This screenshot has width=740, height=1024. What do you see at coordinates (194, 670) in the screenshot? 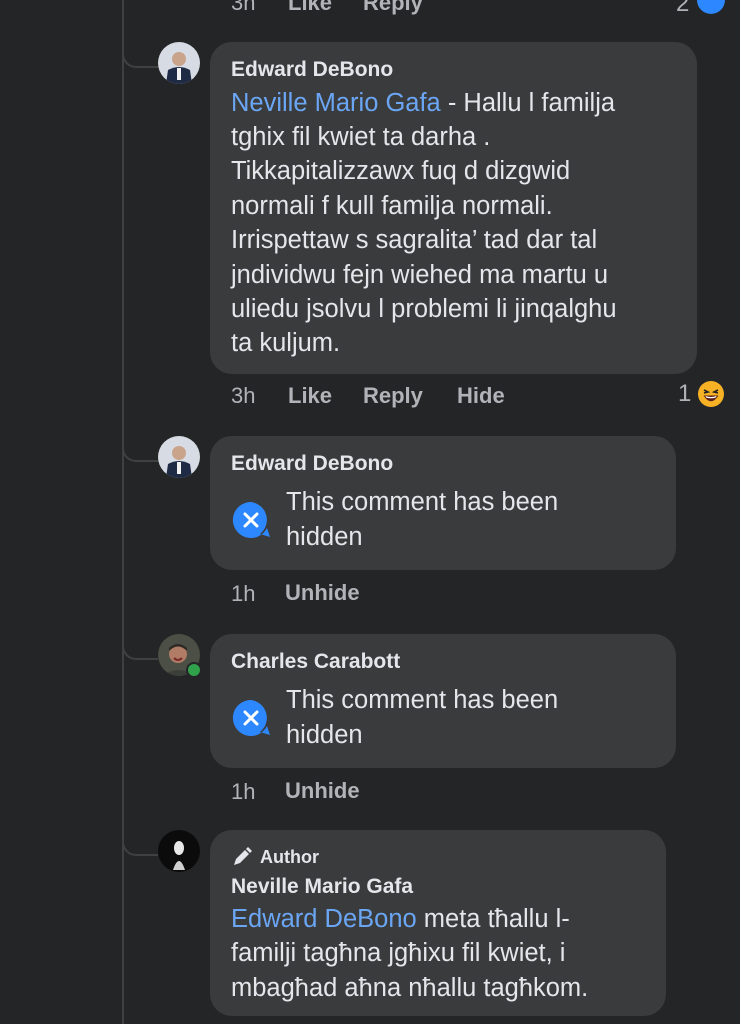
I see `online-status-indicator` at bounding box center [194, 670].